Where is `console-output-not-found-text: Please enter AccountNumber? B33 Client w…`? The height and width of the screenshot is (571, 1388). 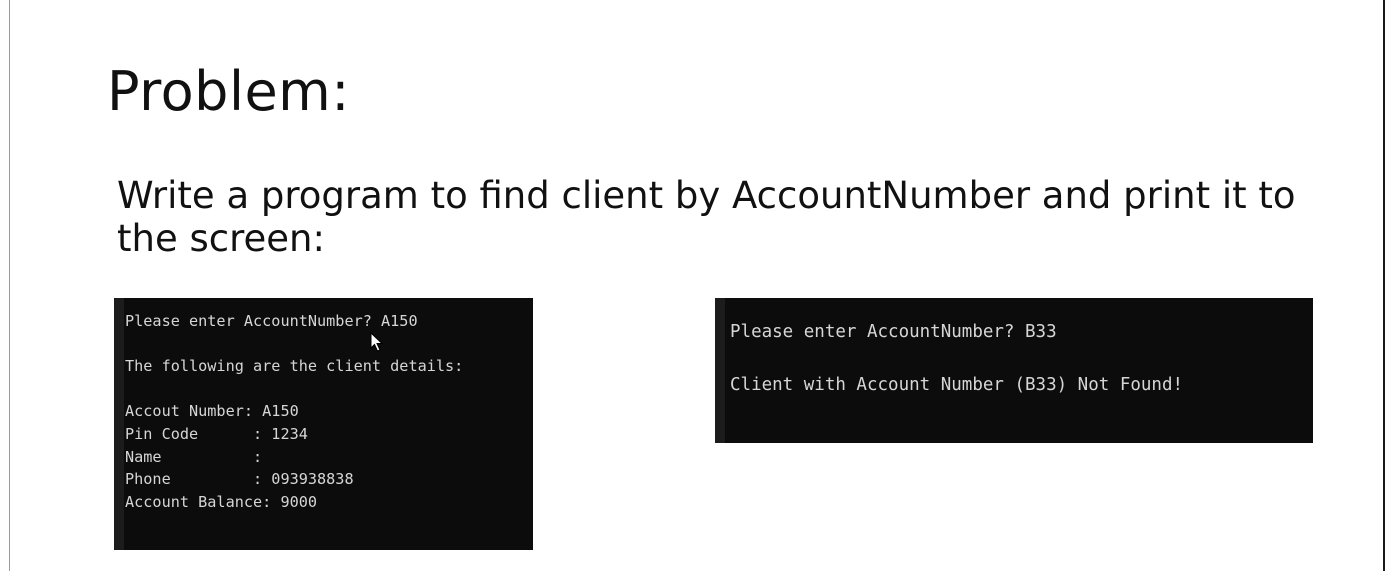 console-output-not-found-text: Please enter AccountNumber? B33 Client w… is located at coordinates (957, 358).